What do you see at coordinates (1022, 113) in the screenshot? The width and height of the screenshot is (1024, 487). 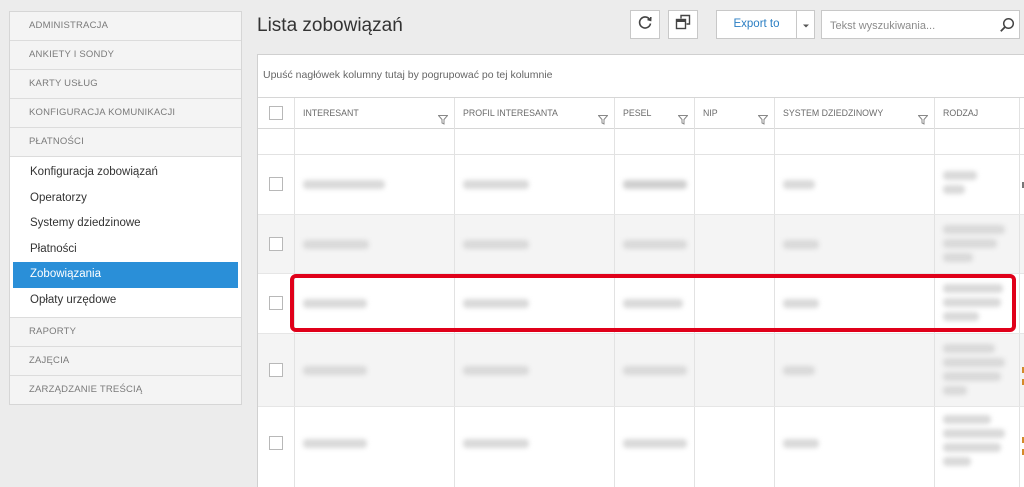 I see `column-header-truncated` at bounding box center [1022, 113].